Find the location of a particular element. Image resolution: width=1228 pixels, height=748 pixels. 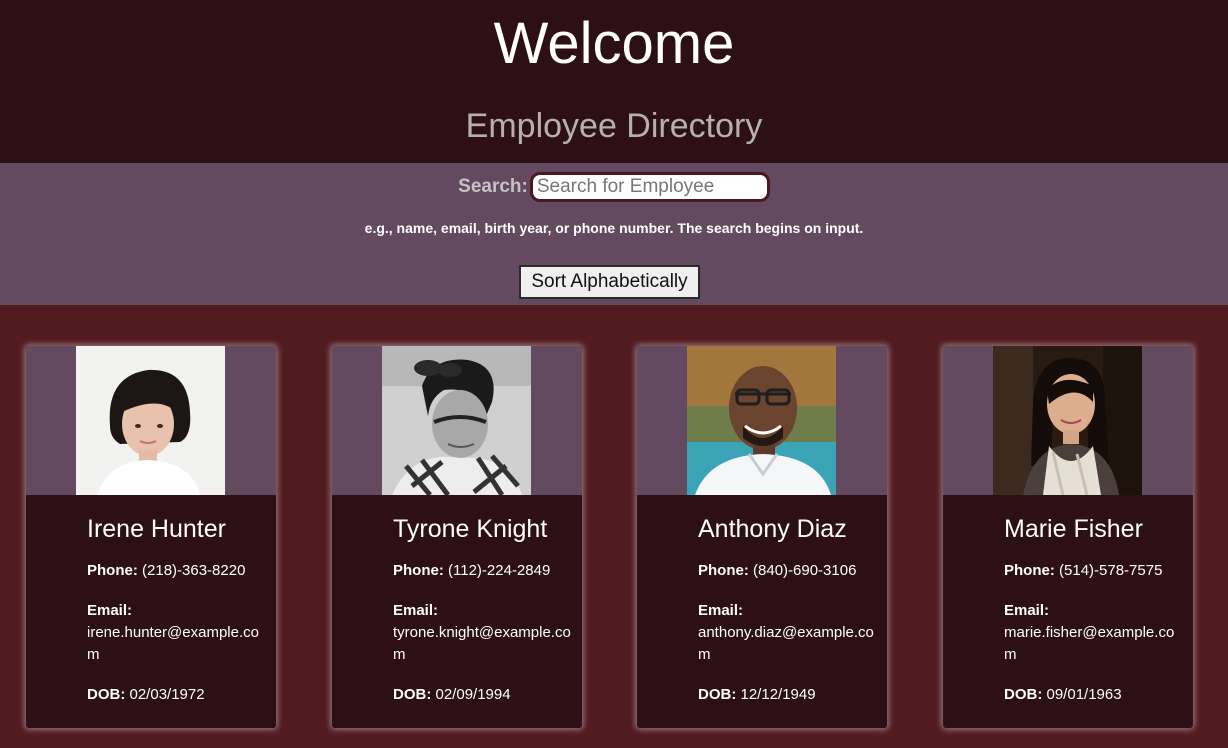

email-value: tyrone.knight@example.com is located at coordinates (482, 643).